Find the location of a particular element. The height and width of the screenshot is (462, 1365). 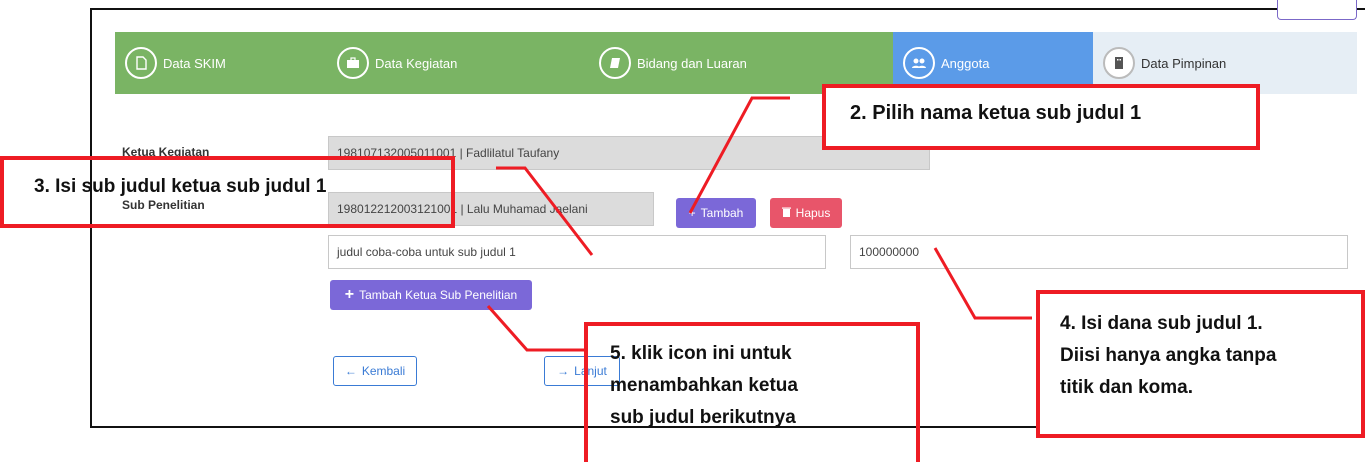

step-label: Data SKIM is located at coordinates (194, 63).